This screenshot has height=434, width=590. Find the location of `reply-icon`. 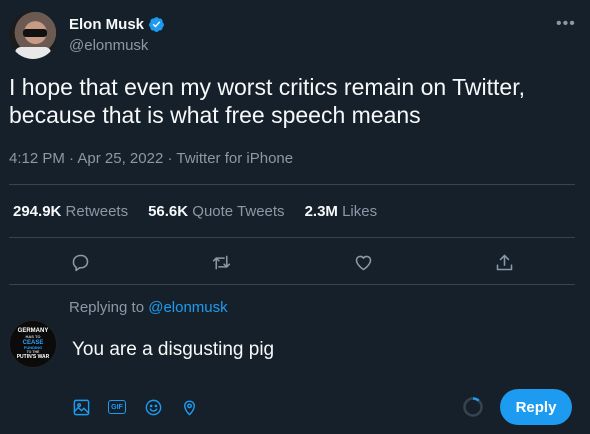

reply-icon is located at coordinates (80, 262).